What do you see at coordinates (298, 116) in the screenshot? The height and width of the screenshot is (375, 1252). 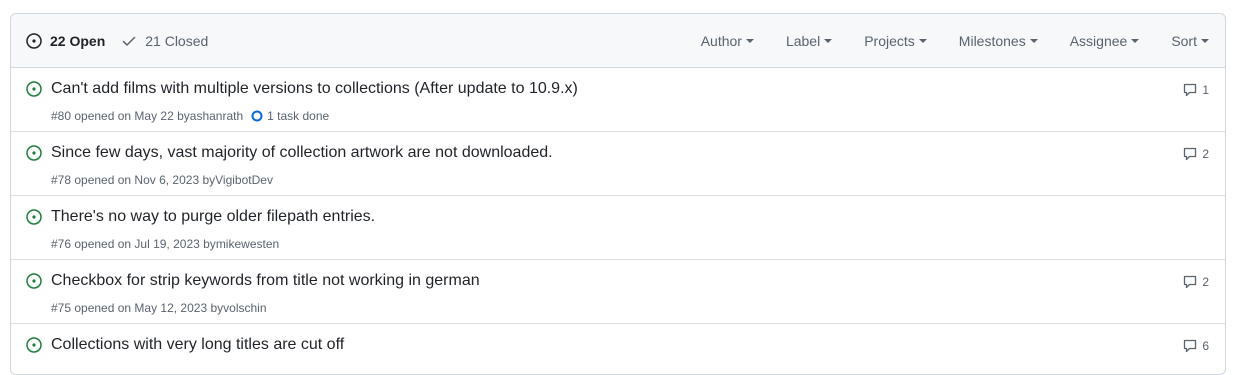 I see `task-progress-label: 1 task done` at bounding box center [298, 116].